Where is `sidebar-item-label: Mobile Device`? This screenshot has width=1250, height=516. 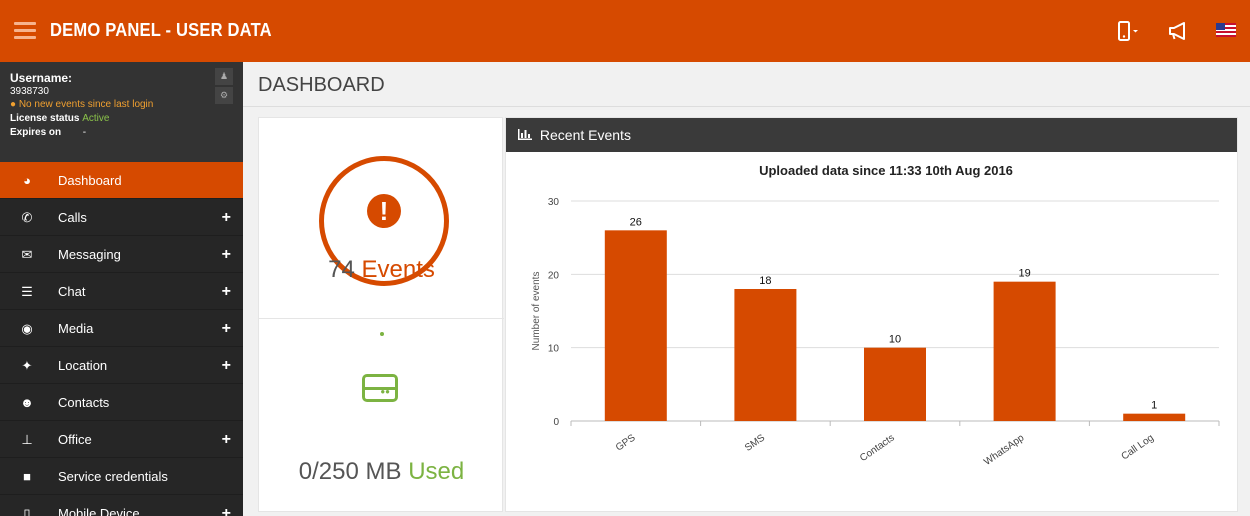
sidebar-item-label: Mobile Device is located at coordinates (99, 511).